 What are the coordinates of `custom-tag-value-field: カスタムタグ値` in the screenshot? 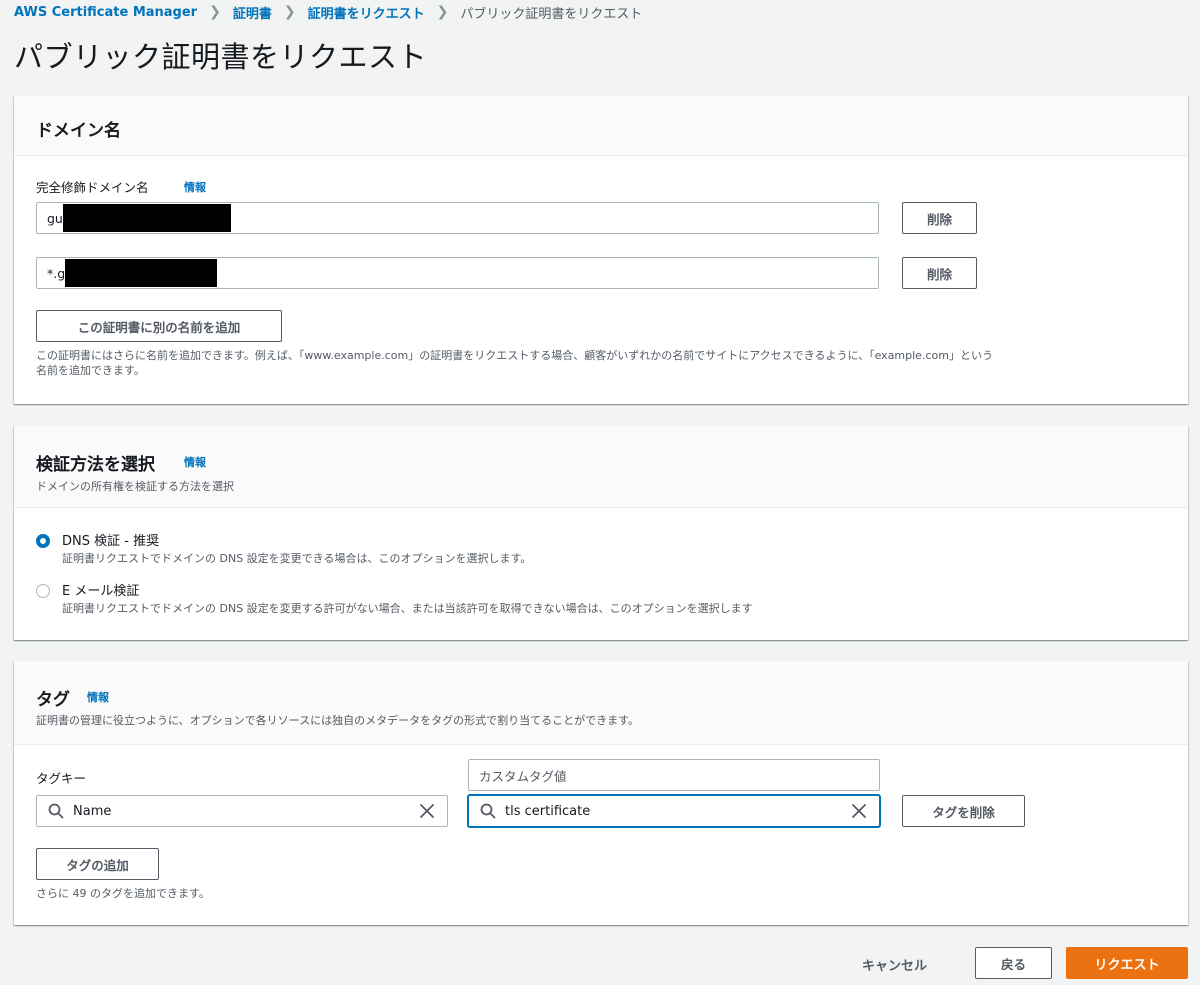 It's located at (674, 775).